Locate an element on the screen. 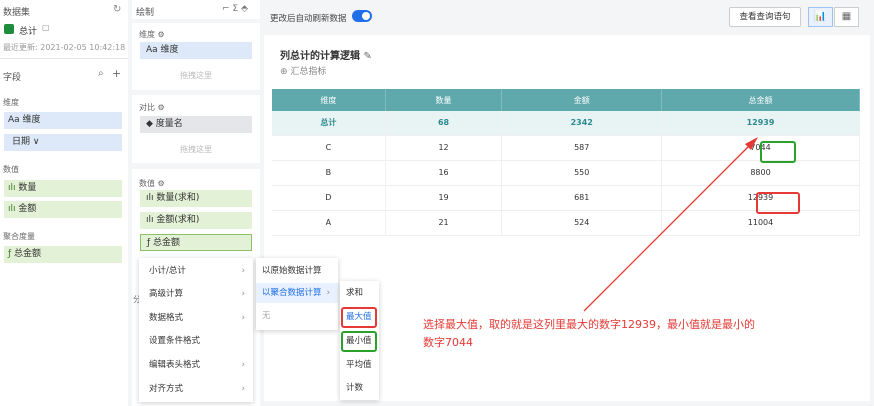 The width and height of the screenshot is (874, 406). summary-link-text: 汇总指标 is located at coordinates (308, 72).